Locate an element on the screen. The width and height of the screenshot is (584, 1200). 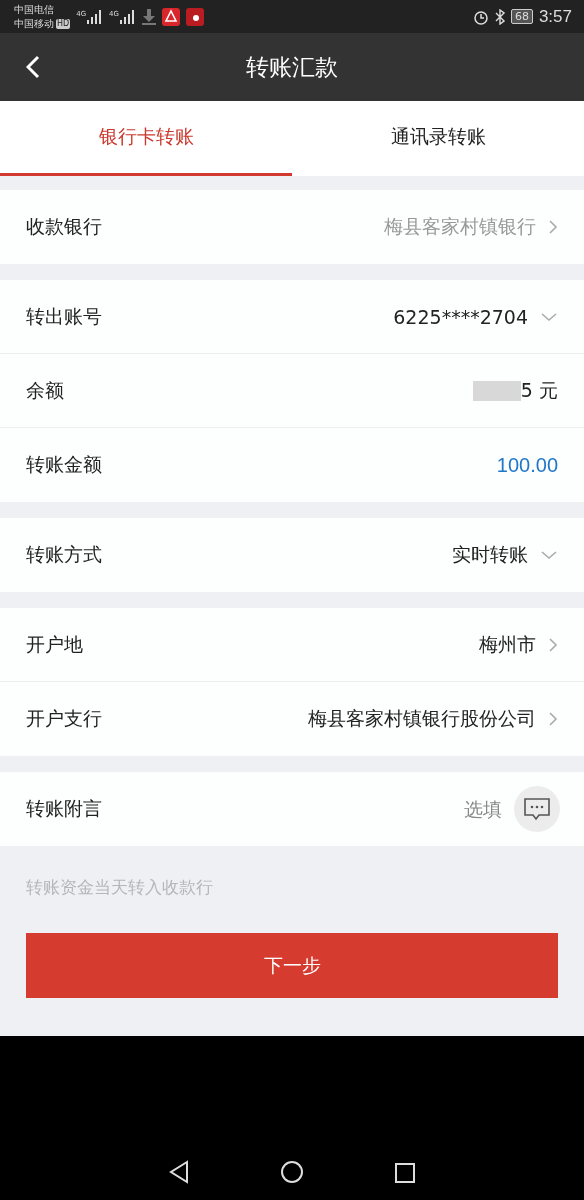
form-row: 开户支行 梅县客家村镇银行股份公司 is located at coordinates (292, 719).